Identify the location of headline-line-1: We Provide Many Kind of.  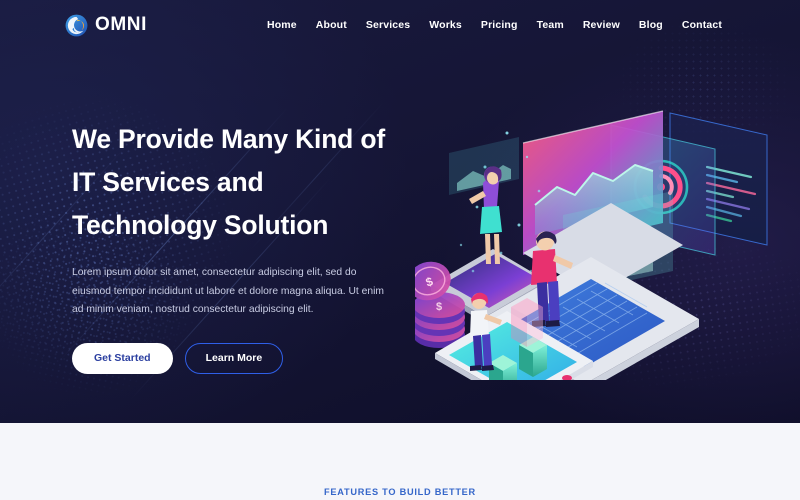
(228, 139).